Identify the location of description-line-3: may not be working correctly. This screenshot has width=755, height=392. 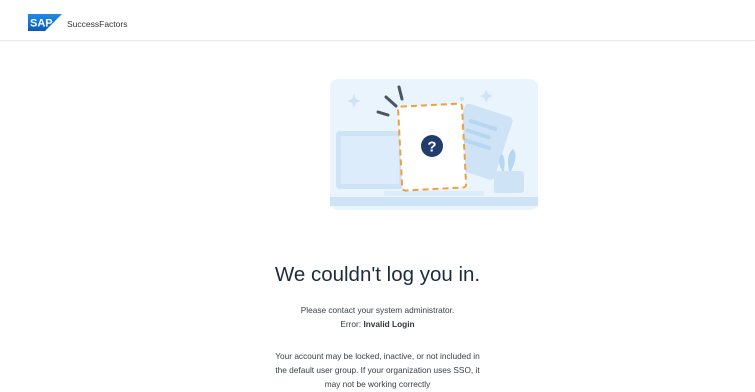
(377, 384).